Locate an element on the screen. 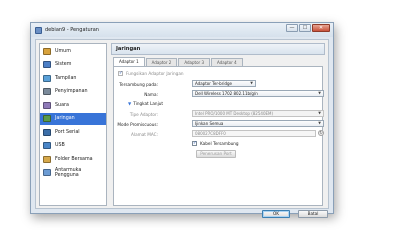 Image resolution: width=400 pixels, height=250 pixels. advanced-toggle: ▼ Tingkat Lanjut is located at coordinates (145, 103).